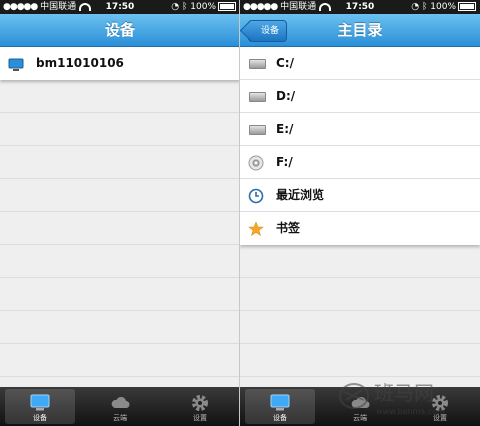  What do you see at coordinates (360, 162) in the screenshot?
I see `list-item-drive-f: F:/` at bounding box center [360, 162].